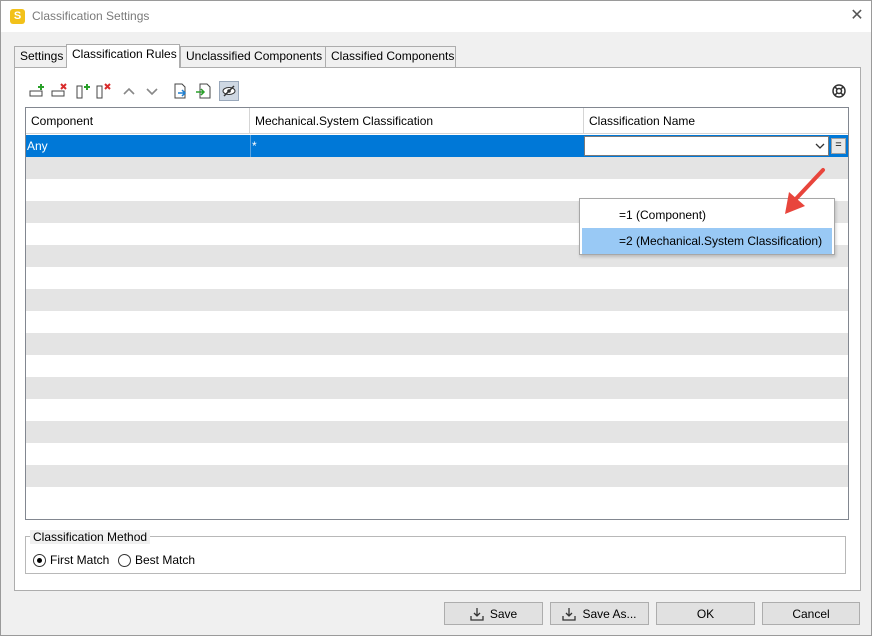 This screenshot has height=636, width=872. What do you see at coordinates (152, 91) in the screenshot?
I see `move-down-icon` at bounding box center [152, 91].